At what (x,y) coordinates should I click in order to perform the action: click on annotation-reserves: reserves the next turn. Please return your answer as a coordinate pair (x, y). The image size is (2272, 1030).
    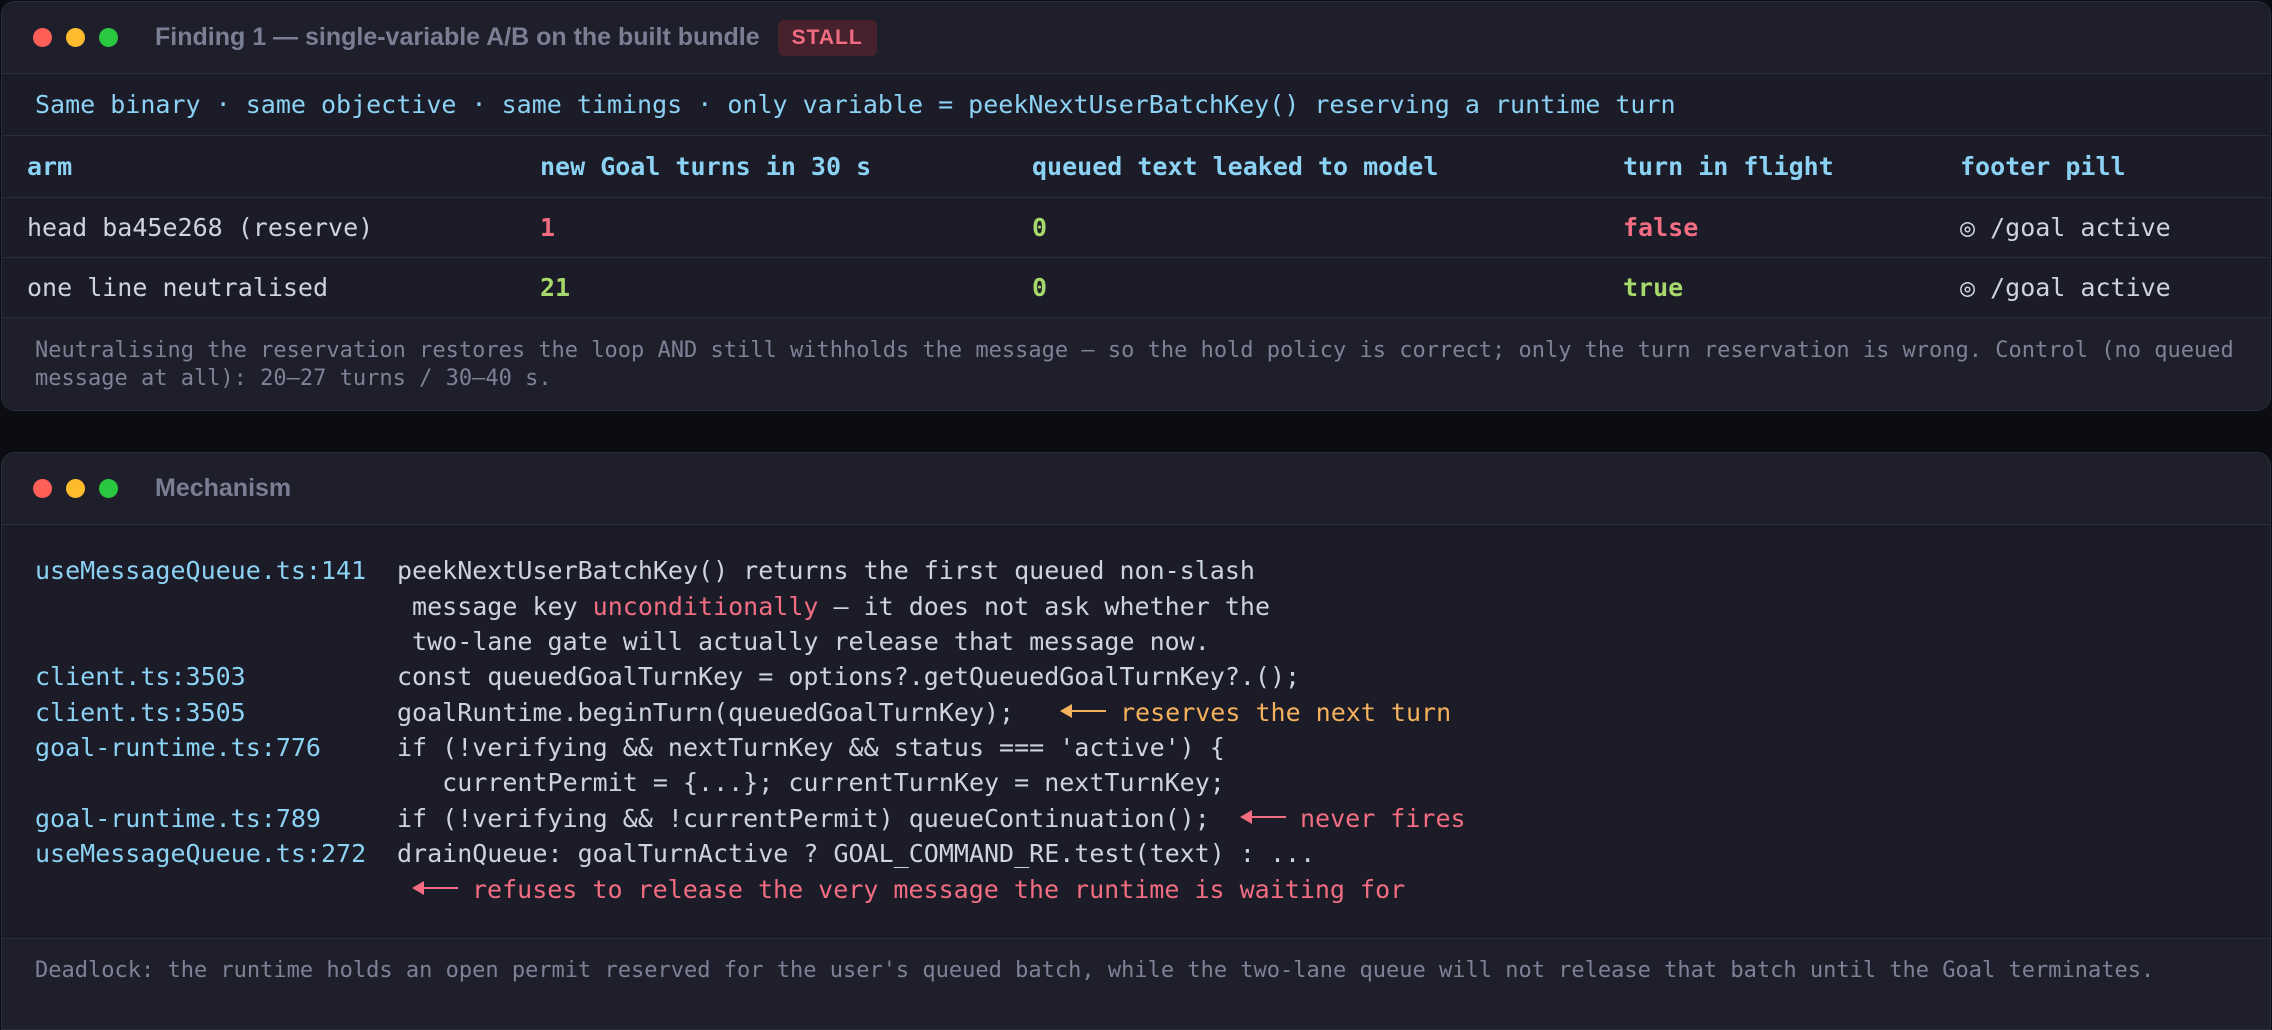
    Looking at the image, I should click on (1255, 712).